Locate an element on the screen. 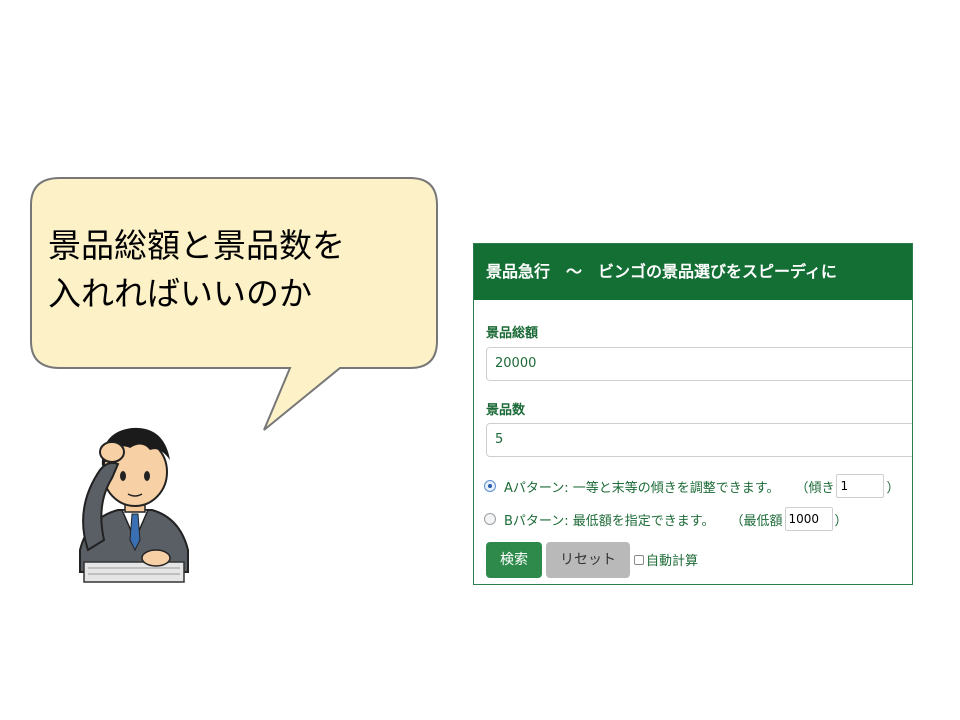 The height and width of the screenshot is (720, 960). pattern-a-param-prefix: （傾き is located at coordinates (815, 488).